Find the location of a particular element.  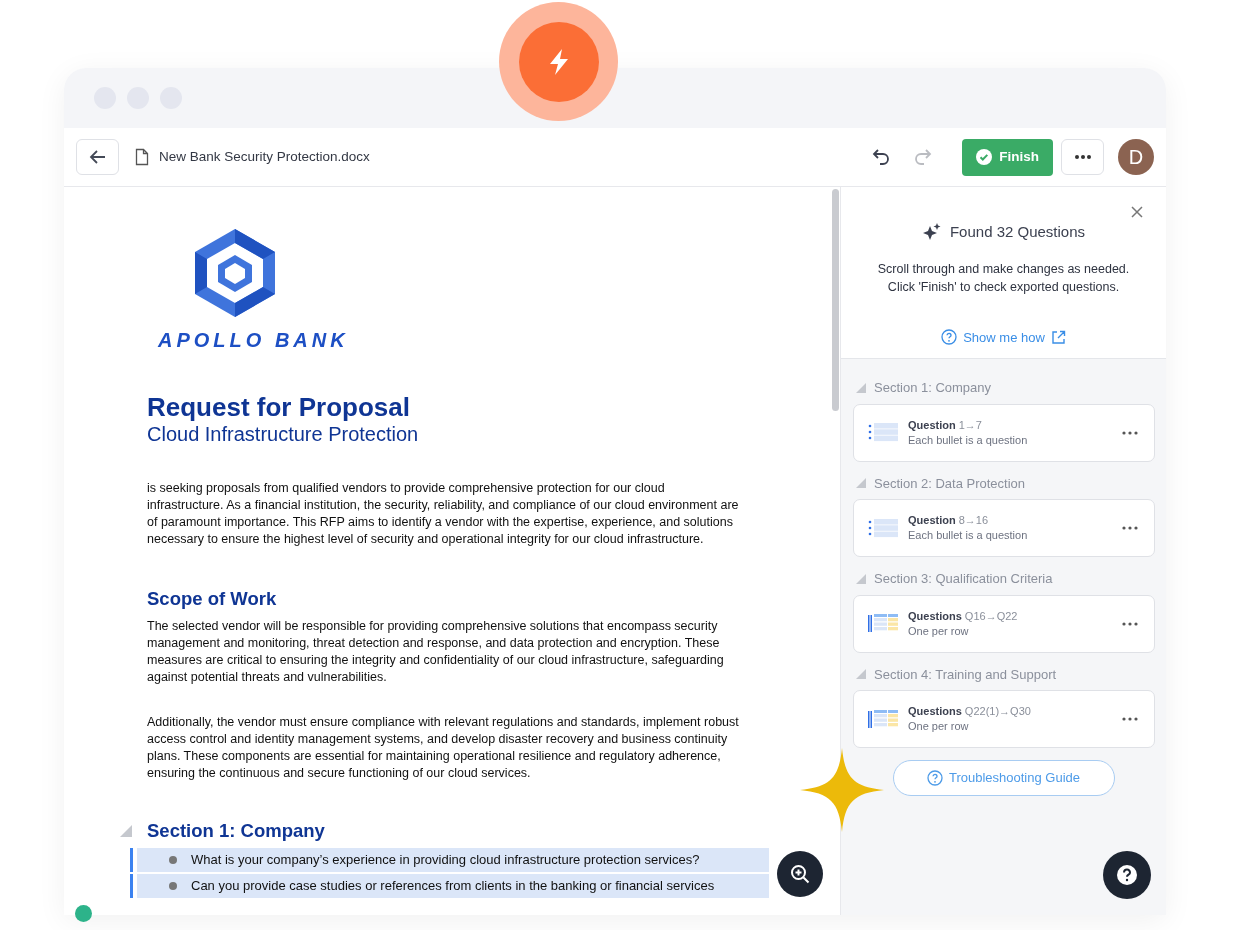

paragraph: Additionally, the vendor must ensure compliance with relevant regulations and standards, implement robust access control and identity management systems, and develop disaster recovery and business continuity plans. These components are essential for maintaining operational resilience and regulatory adherence, ensuring the continuous and secure functioning of our cloud services. is located at coordinates (443, 747).